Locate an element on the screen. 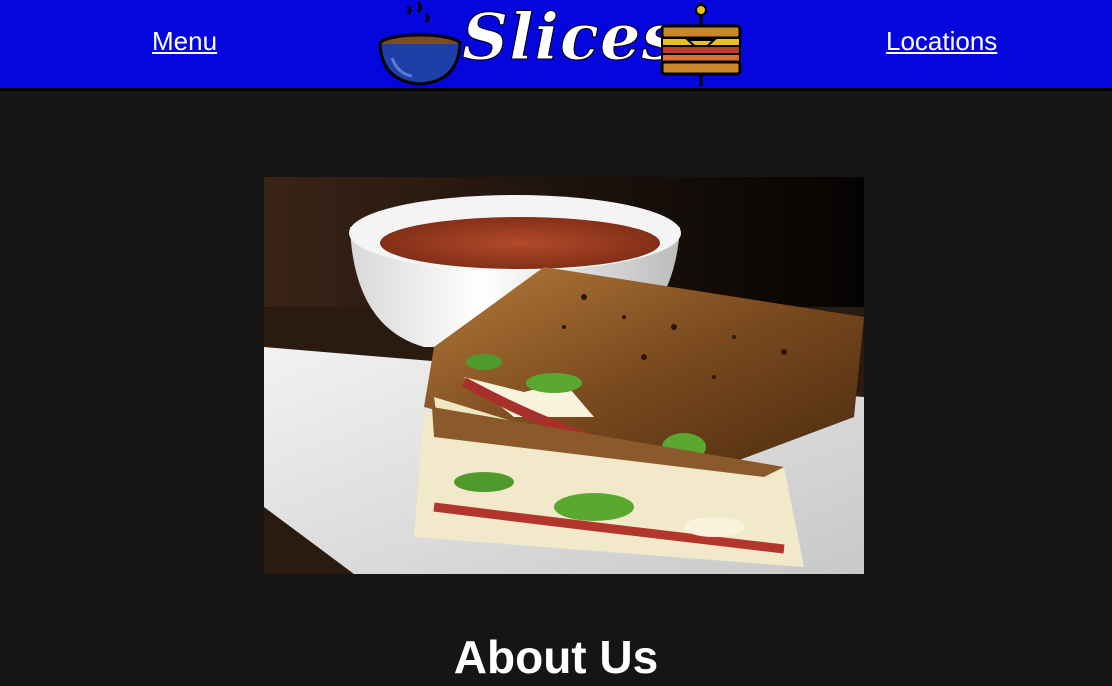 This screenshot has width=1112, height=686. slices-logo: Slices is located at coordinates (561, 44).